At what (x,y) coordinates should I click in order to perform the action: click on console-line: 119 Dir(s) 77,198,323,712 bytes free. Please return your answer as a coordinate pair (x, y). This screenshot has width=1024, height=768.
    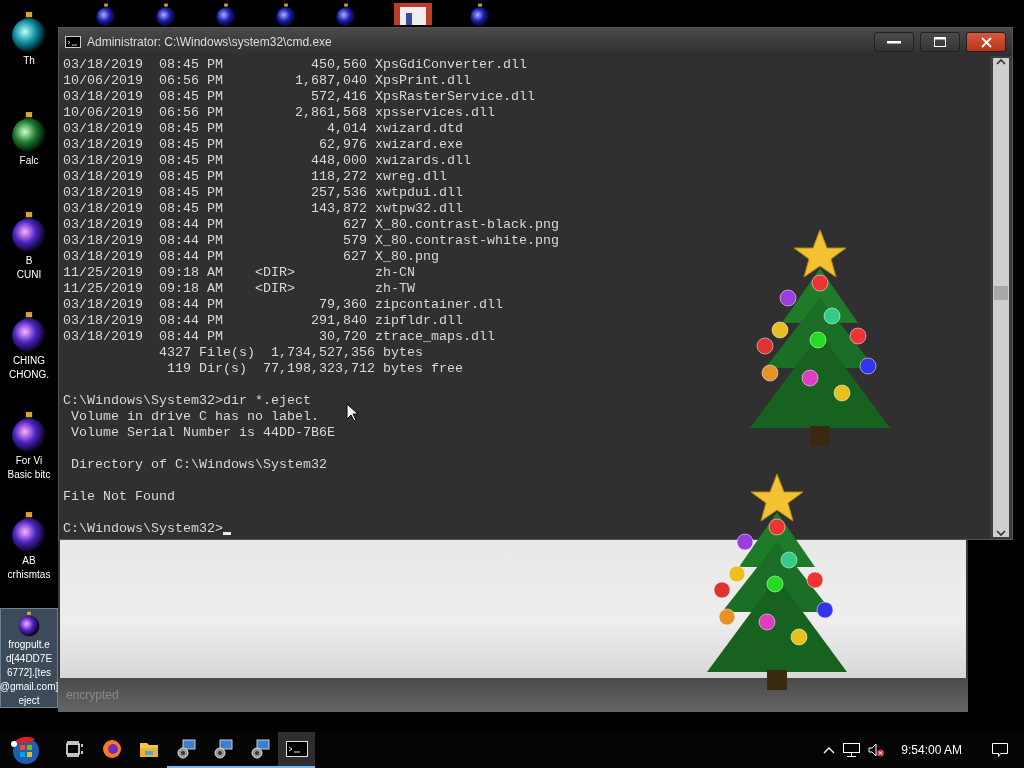
    Looking at the image, I should click on (314, 369).